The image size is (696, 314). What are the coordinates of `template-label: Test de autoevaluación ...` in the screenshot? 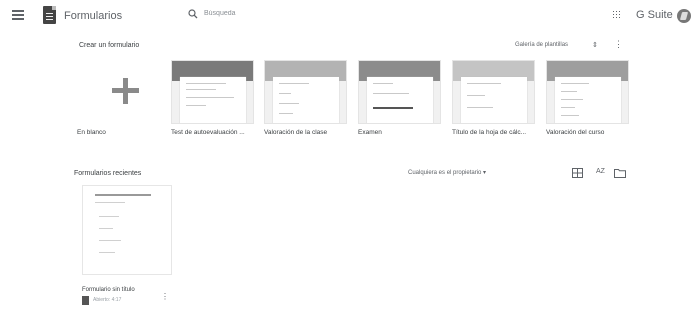 It's located at (208, 132).